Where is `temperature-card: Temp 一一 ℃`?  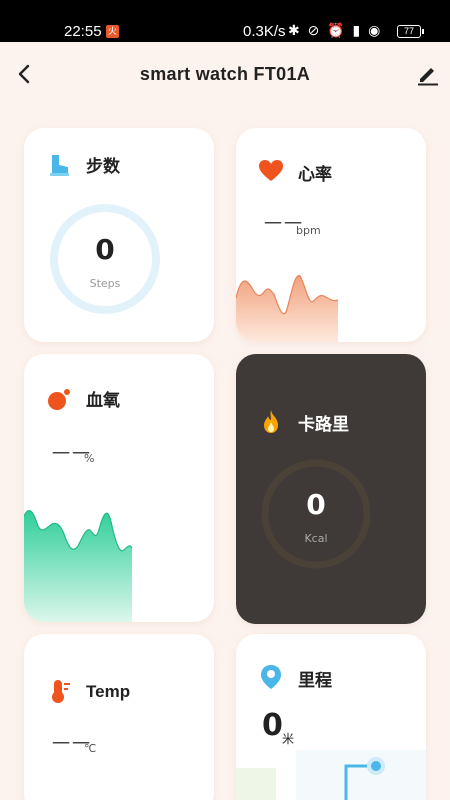 temperature-card: Temp 一一 ℃ is located at coordinates (119, 717).